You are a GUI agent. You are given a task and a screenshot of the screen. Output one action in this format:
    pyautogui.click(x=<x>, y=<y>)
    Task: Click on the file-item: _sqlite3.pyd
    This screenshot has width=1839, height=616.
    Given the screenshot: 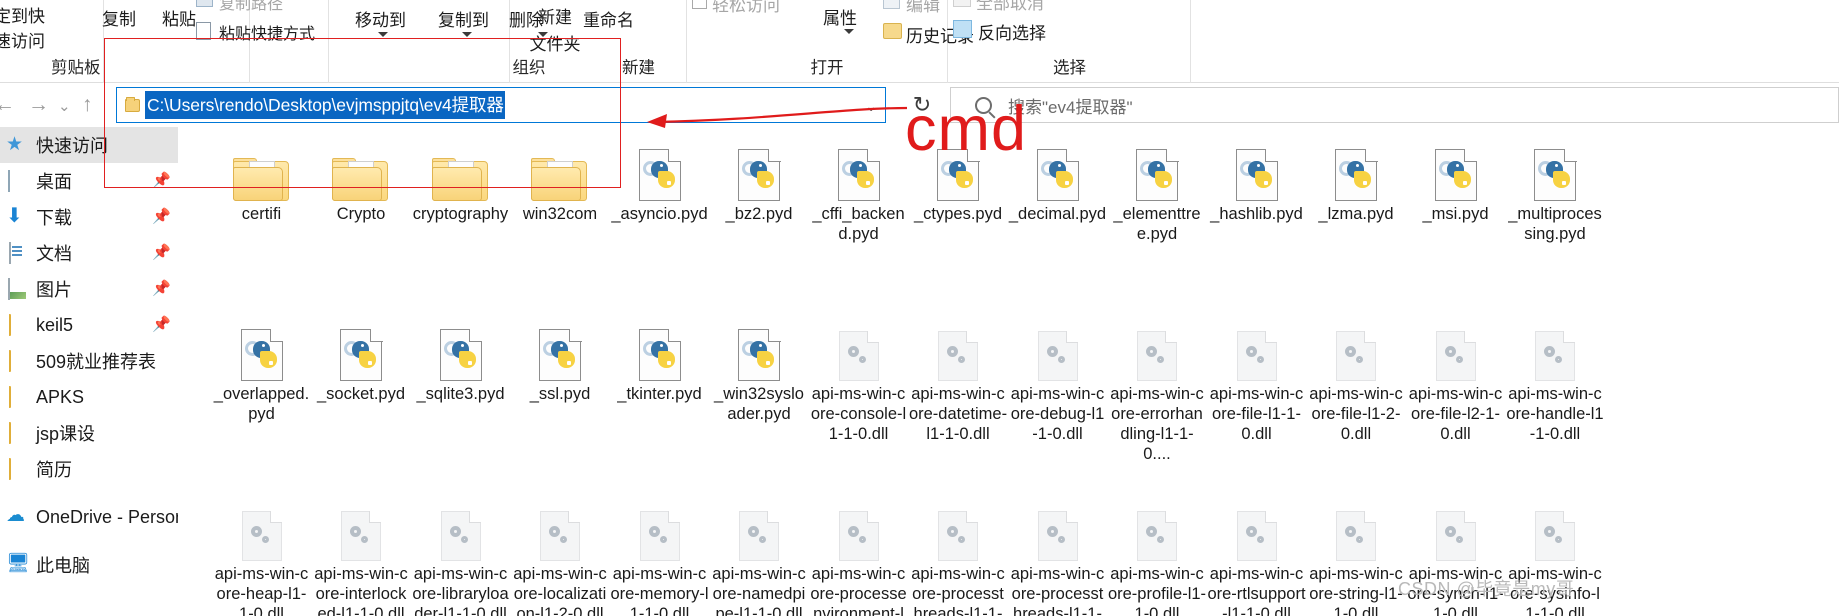 What is the action you would take?
    pyautogui.click(x=460, y=359)
    